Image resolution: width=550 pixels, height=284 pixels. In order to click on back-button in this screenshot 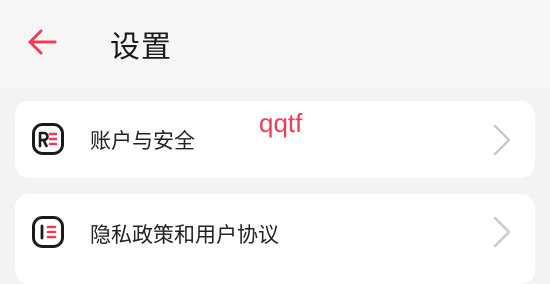, I will do `click(42, 42)`.